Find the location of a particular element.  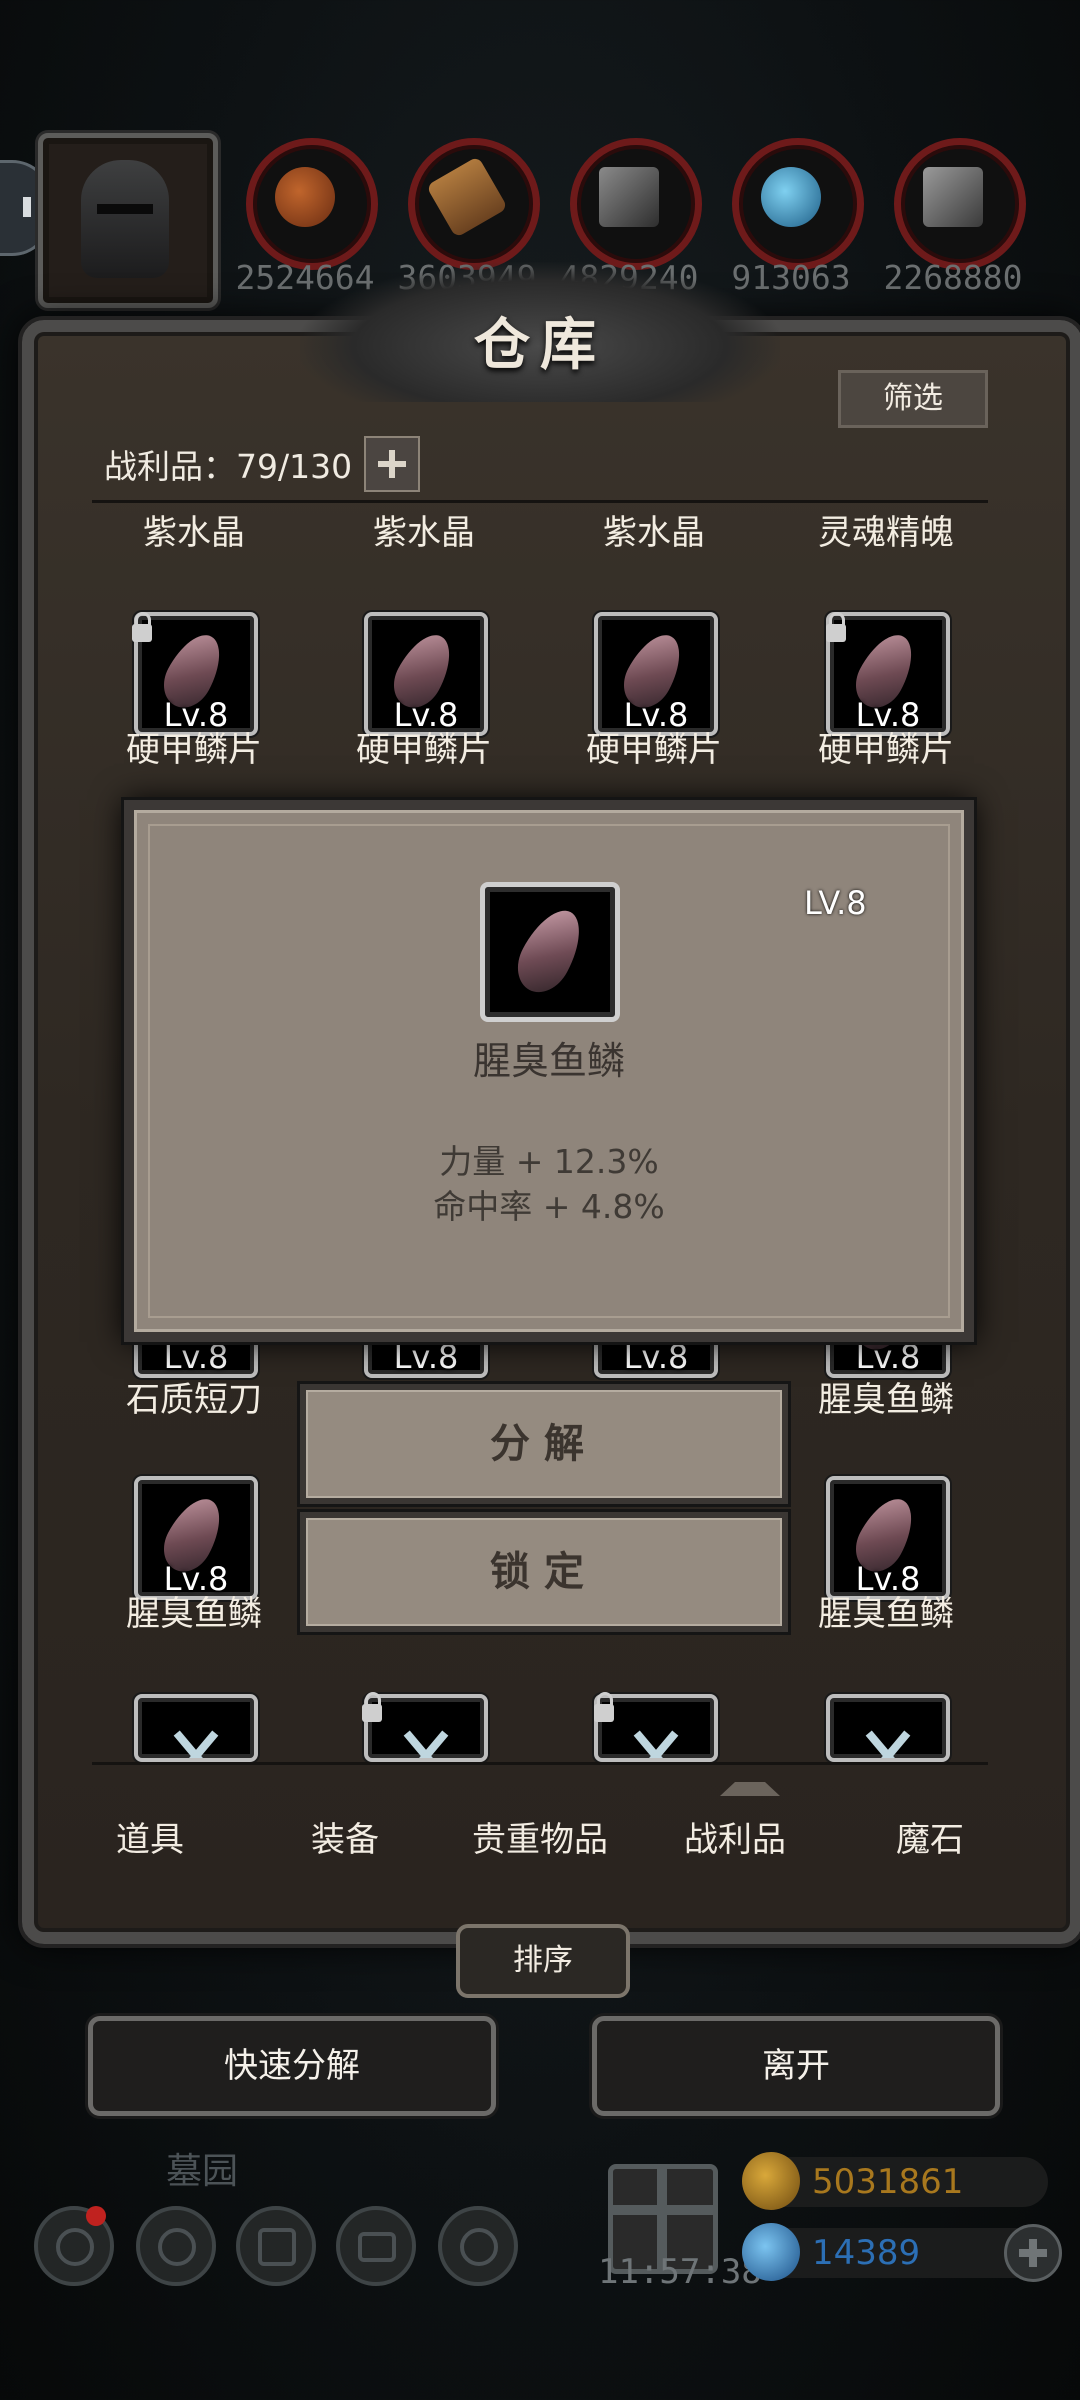

zone-name: 墓园 is located at coordinates (202, 2171).